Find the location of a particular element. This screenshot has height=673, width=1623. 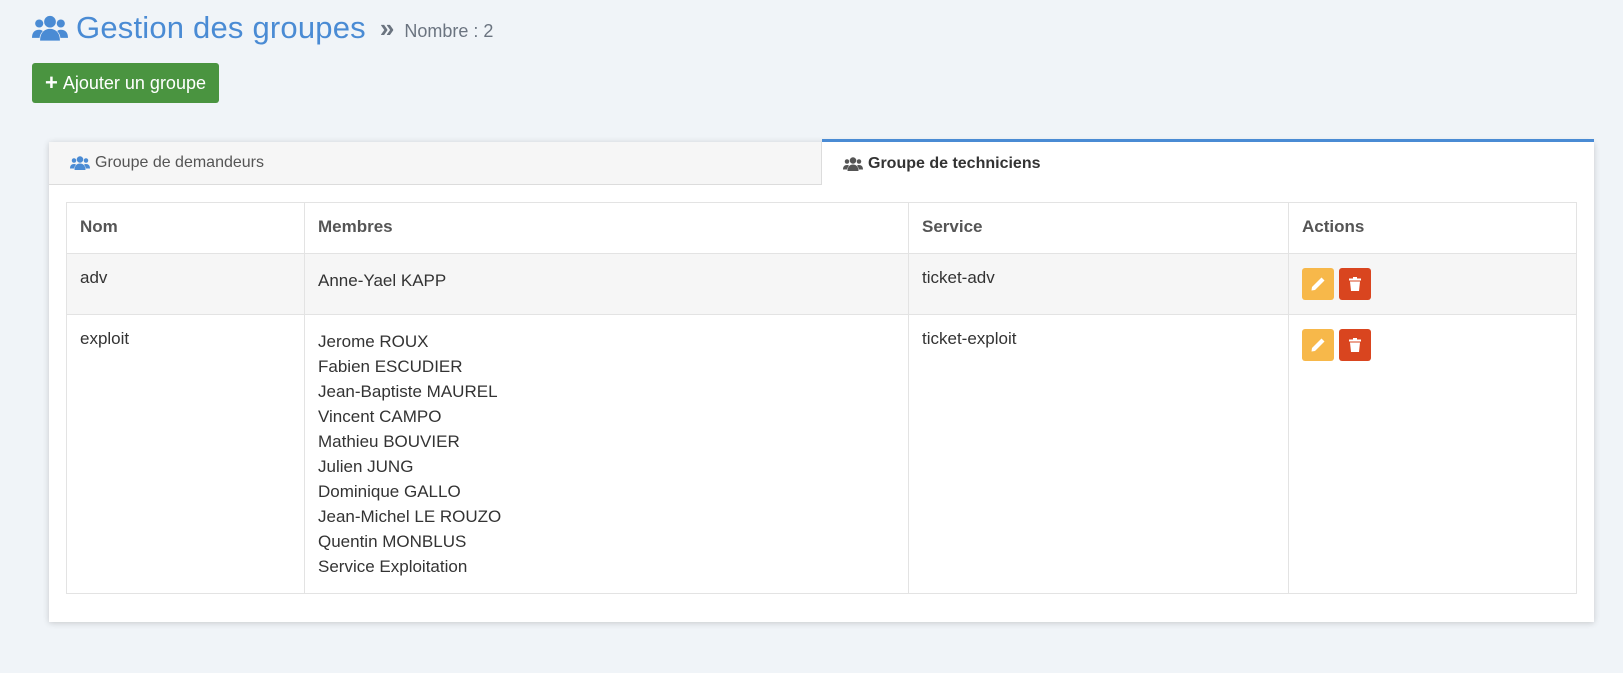

page-title: Gestion des groupes is located at coordinates (221, 27).